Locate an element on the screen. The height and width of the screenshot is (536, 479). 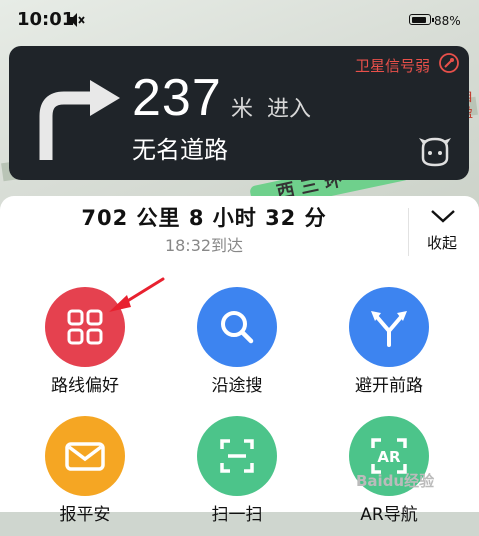
distance-value: 237 is located at coordinates (177, 98).